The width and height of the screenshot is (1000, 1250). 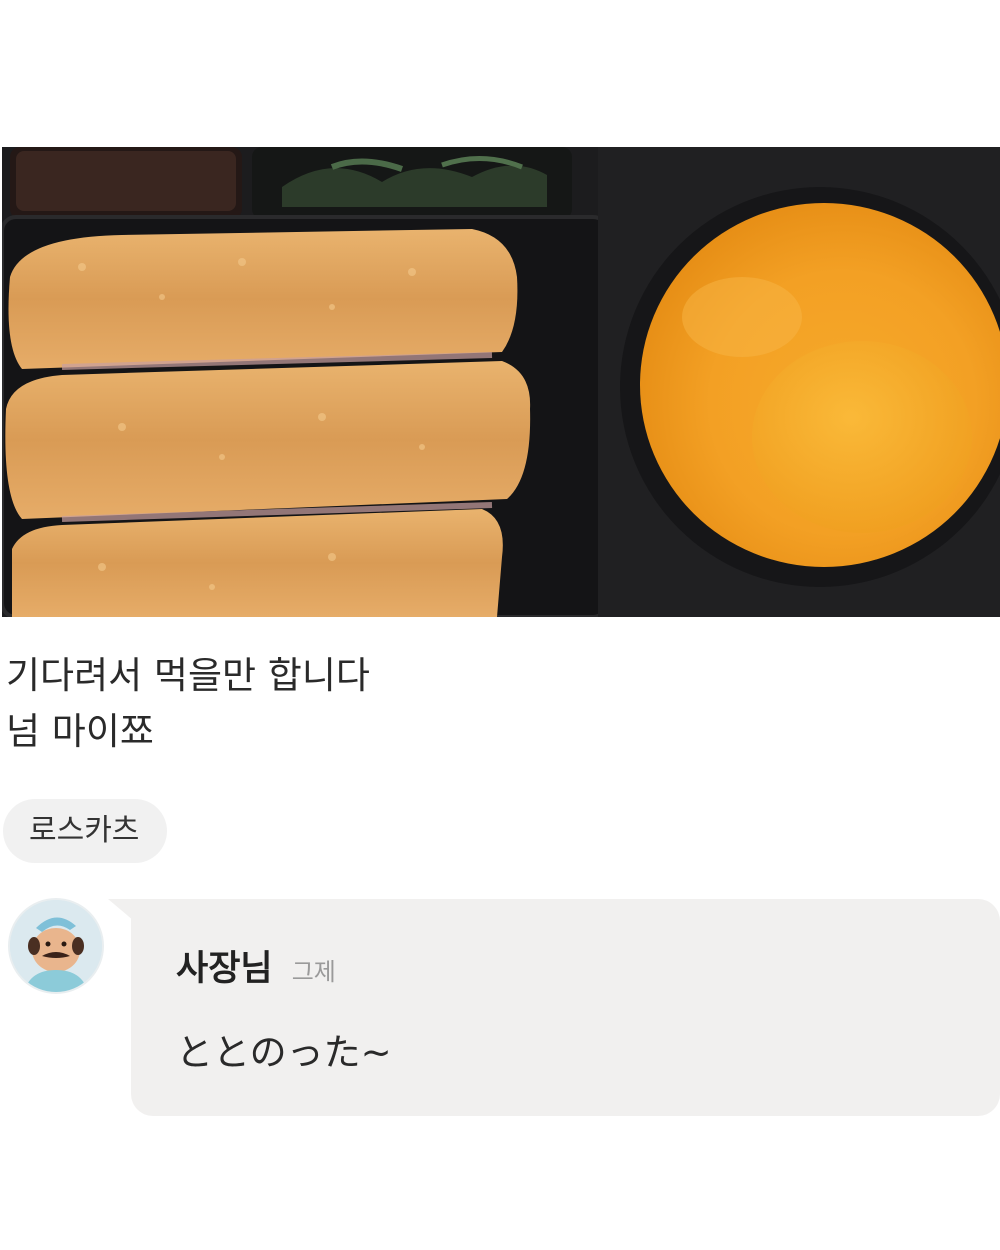 I want to click on review-line: 기다려서 먹을만 합니다, so click(x=188, y=675).